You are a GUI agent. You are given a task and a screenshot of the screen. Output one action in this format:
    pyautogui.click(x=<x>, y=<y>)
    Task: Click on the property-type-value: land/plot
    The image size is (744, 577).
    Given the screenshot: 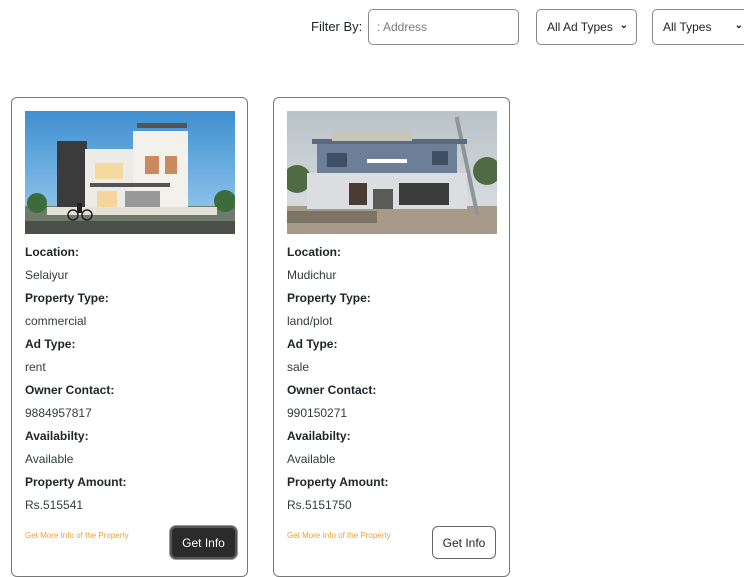 What is the action you would take?
    pyautogui.click(x=310, y=321)
    